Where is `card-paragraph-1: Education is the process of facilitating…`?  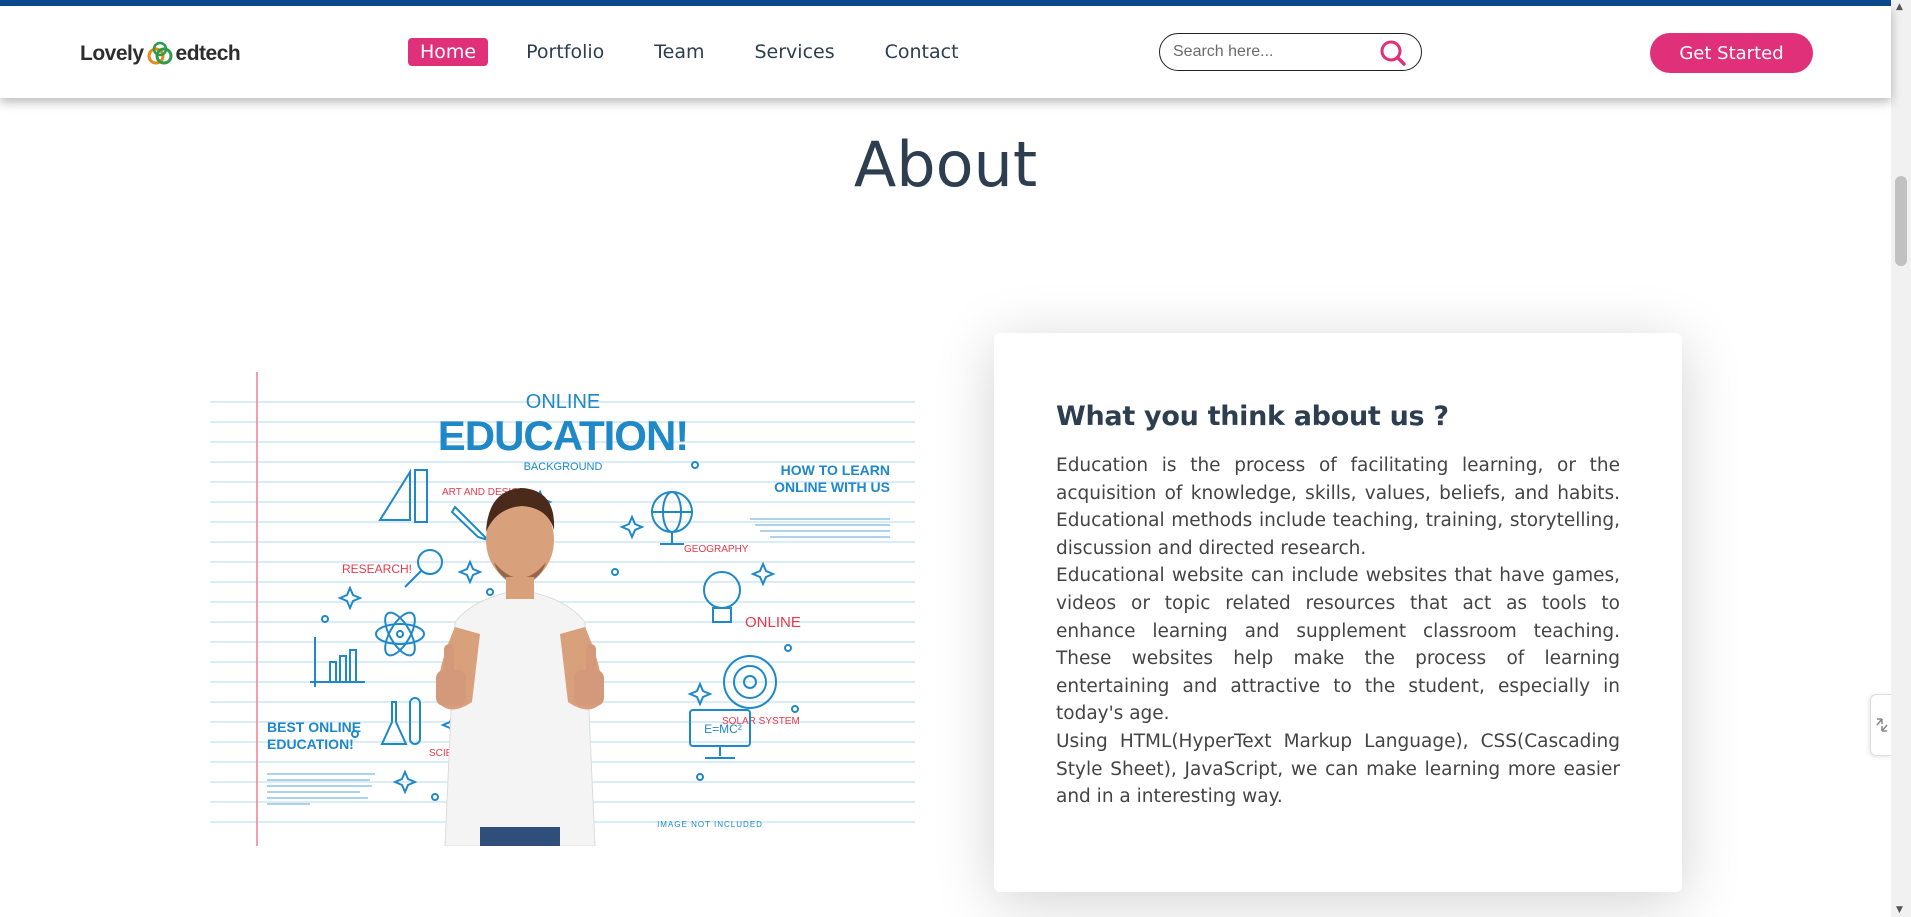 card-paragraph-1: Education is the process of facilitating… is located at coordinates (1338, 507).